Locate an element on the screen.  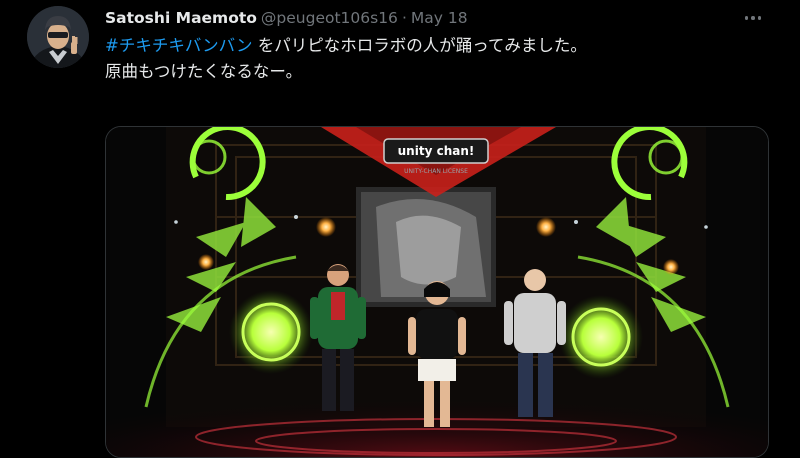
stage-sign-text: unity chan! is located at coordinates (436, 151).